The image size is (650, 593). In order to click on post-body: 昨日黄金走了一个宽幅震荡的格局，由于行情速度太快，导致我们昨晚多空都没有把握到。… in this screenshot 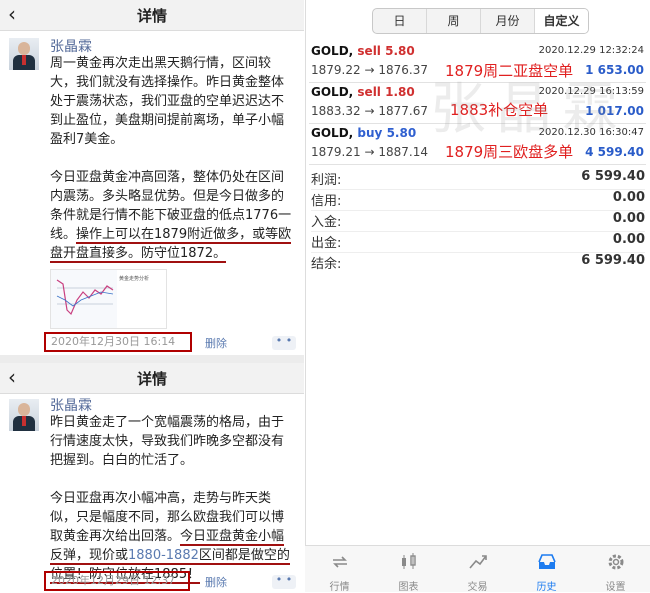, I will do `click(173, 498)`.